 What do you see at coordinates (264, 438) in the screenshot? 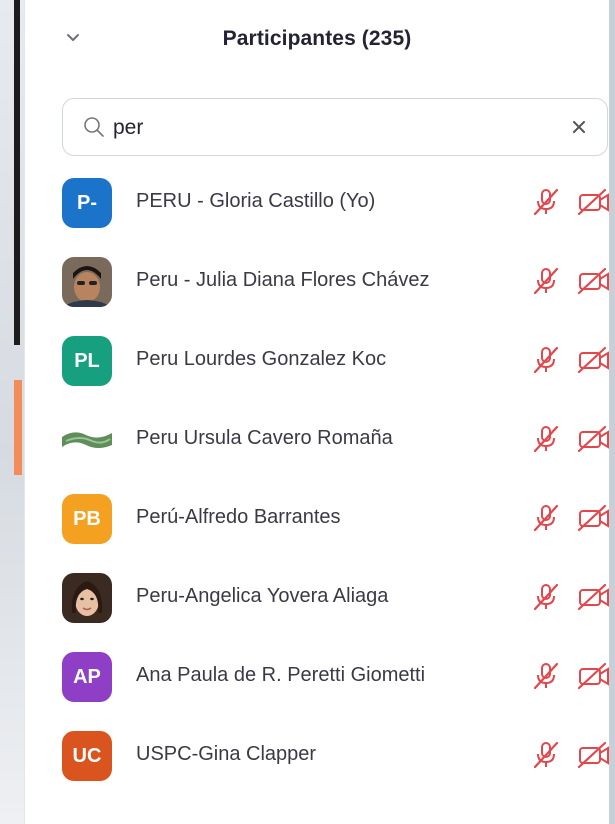
I see `participant-name: Peru Ursula Cavero Romaña` at bounding box center [264, 438].